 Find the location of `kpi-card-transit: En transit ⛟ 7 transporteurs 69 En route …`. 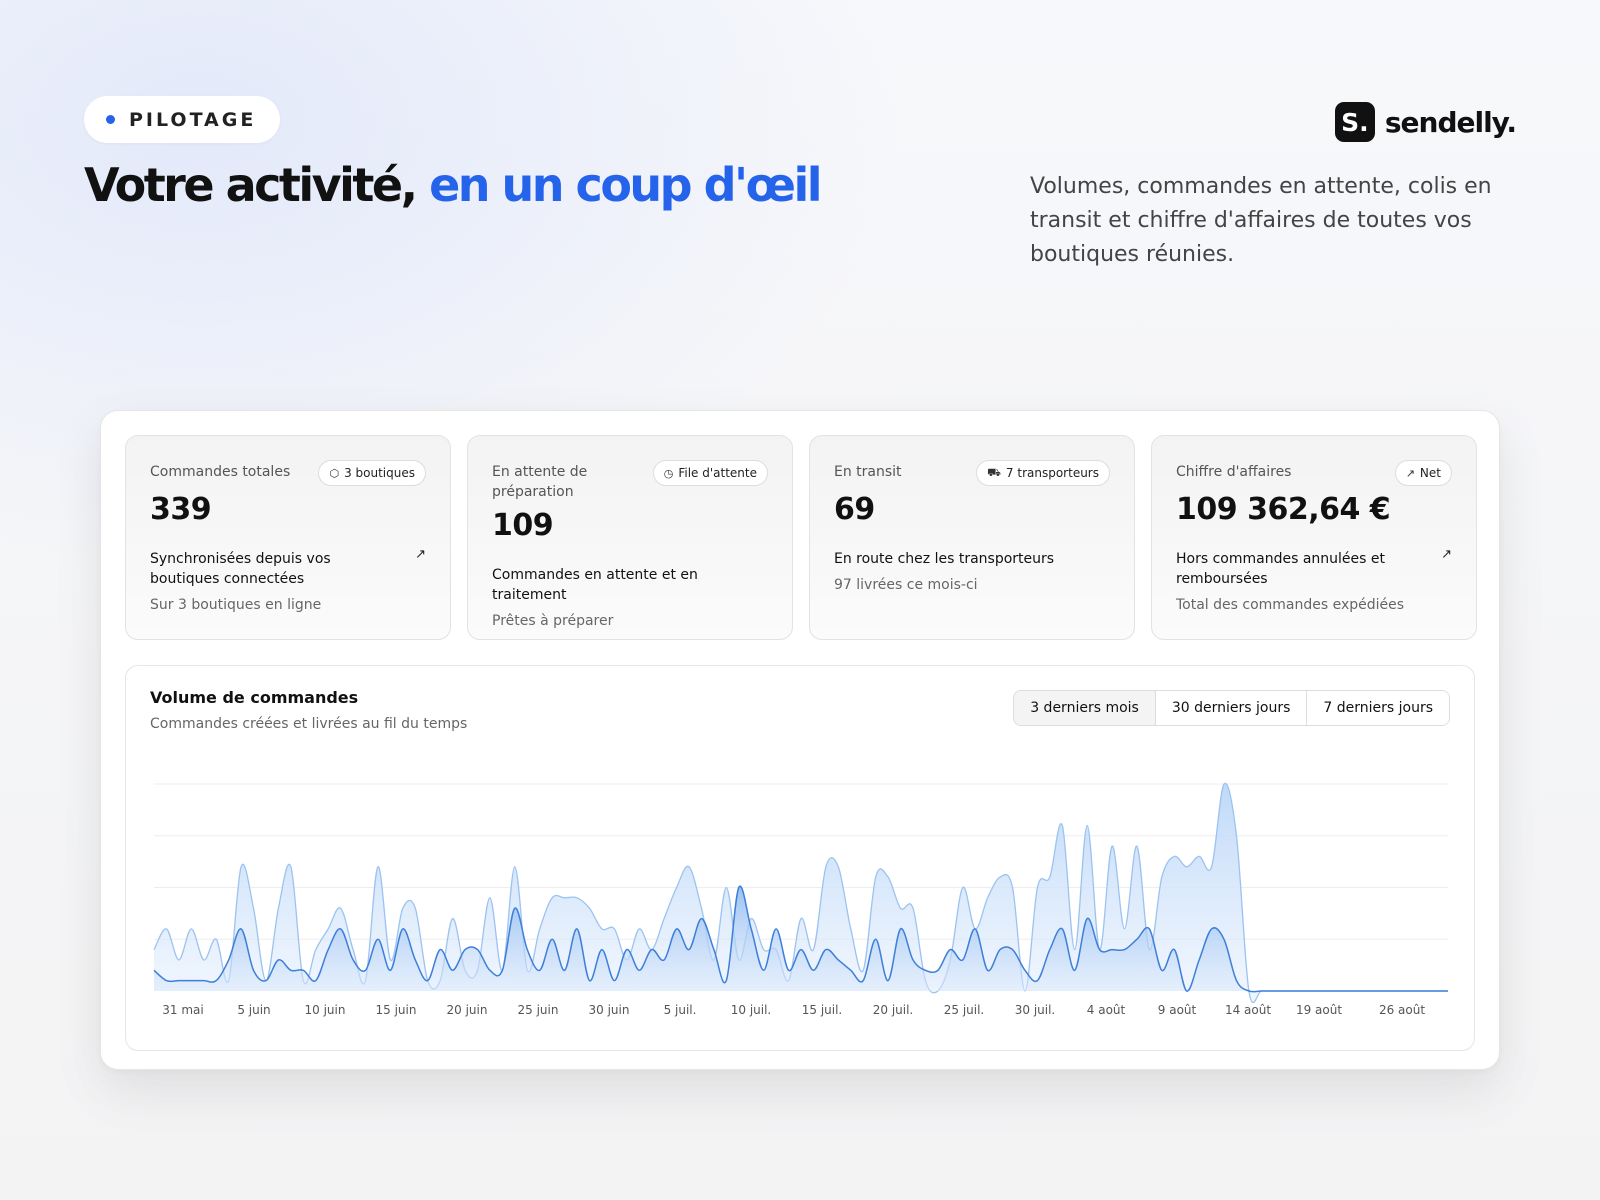

kpi-card-transit: En transit ⛟ 7 transporteurs 69 En route … is located at coordinates (972, 537).